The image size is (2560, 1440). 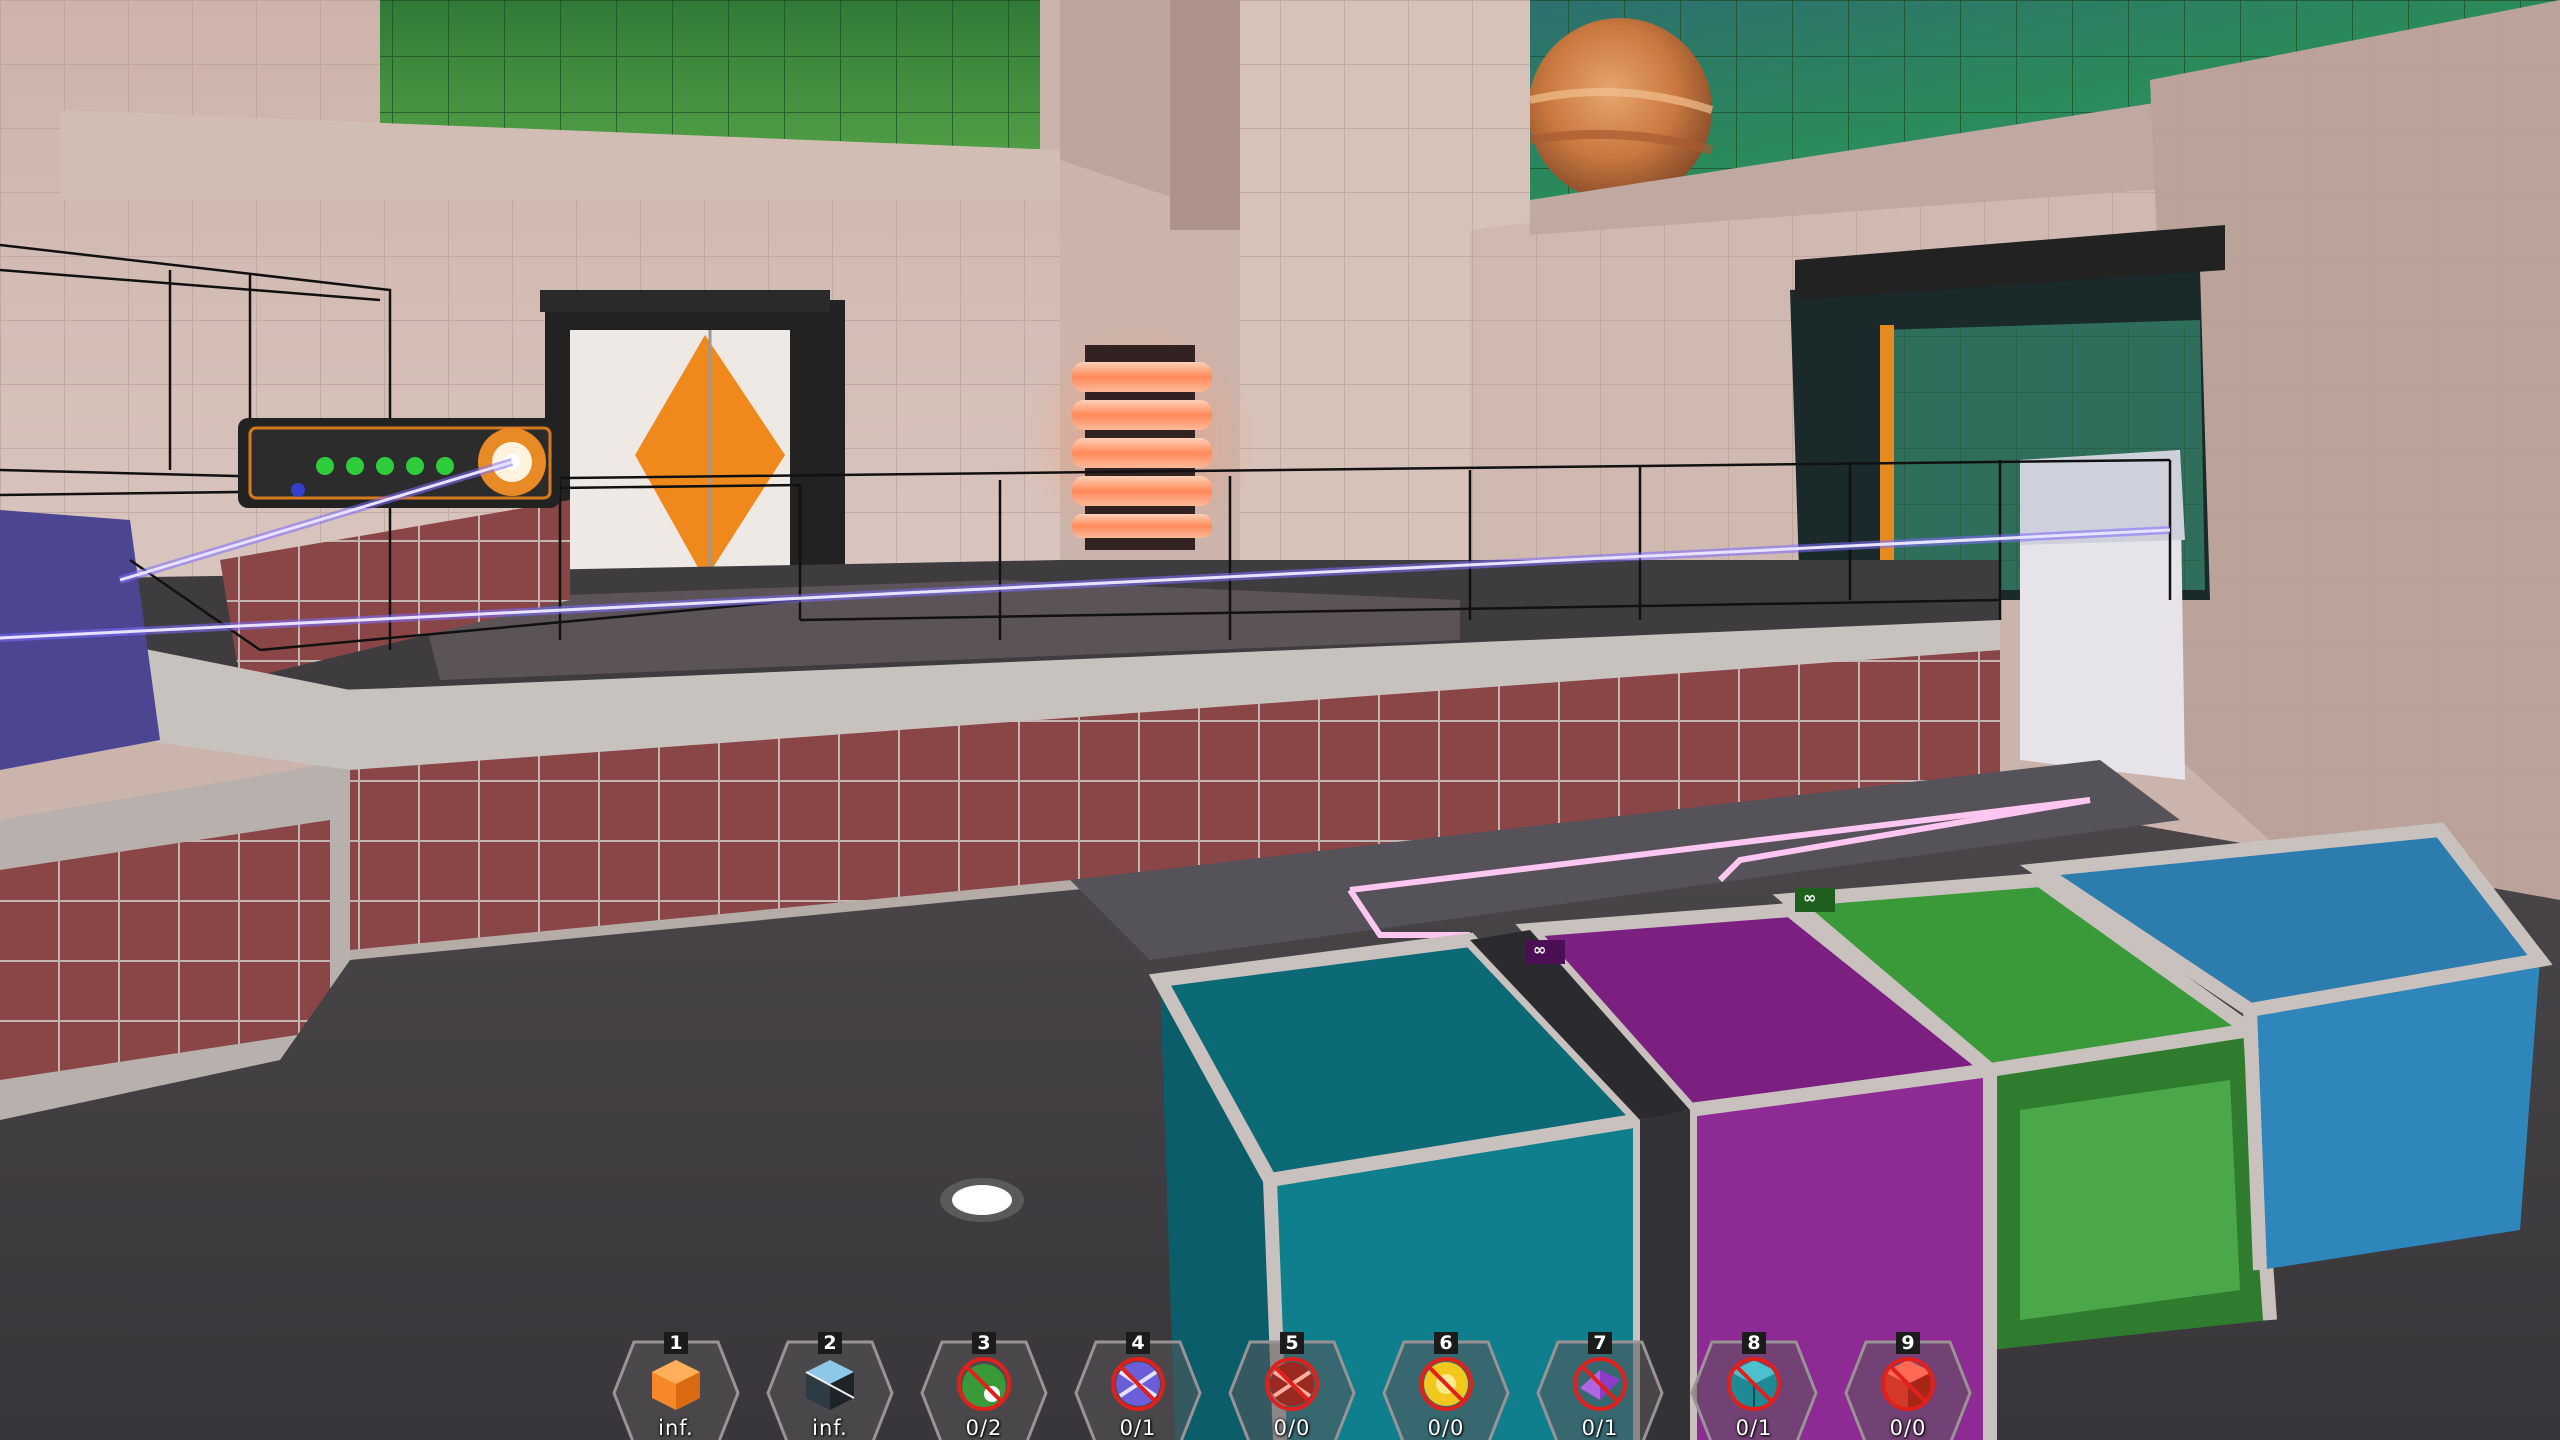 What do you see at coordinates (1754, 1343) in the screenshot?
I see `slot-key-number: 8` at bounding box center [1754, 1343].